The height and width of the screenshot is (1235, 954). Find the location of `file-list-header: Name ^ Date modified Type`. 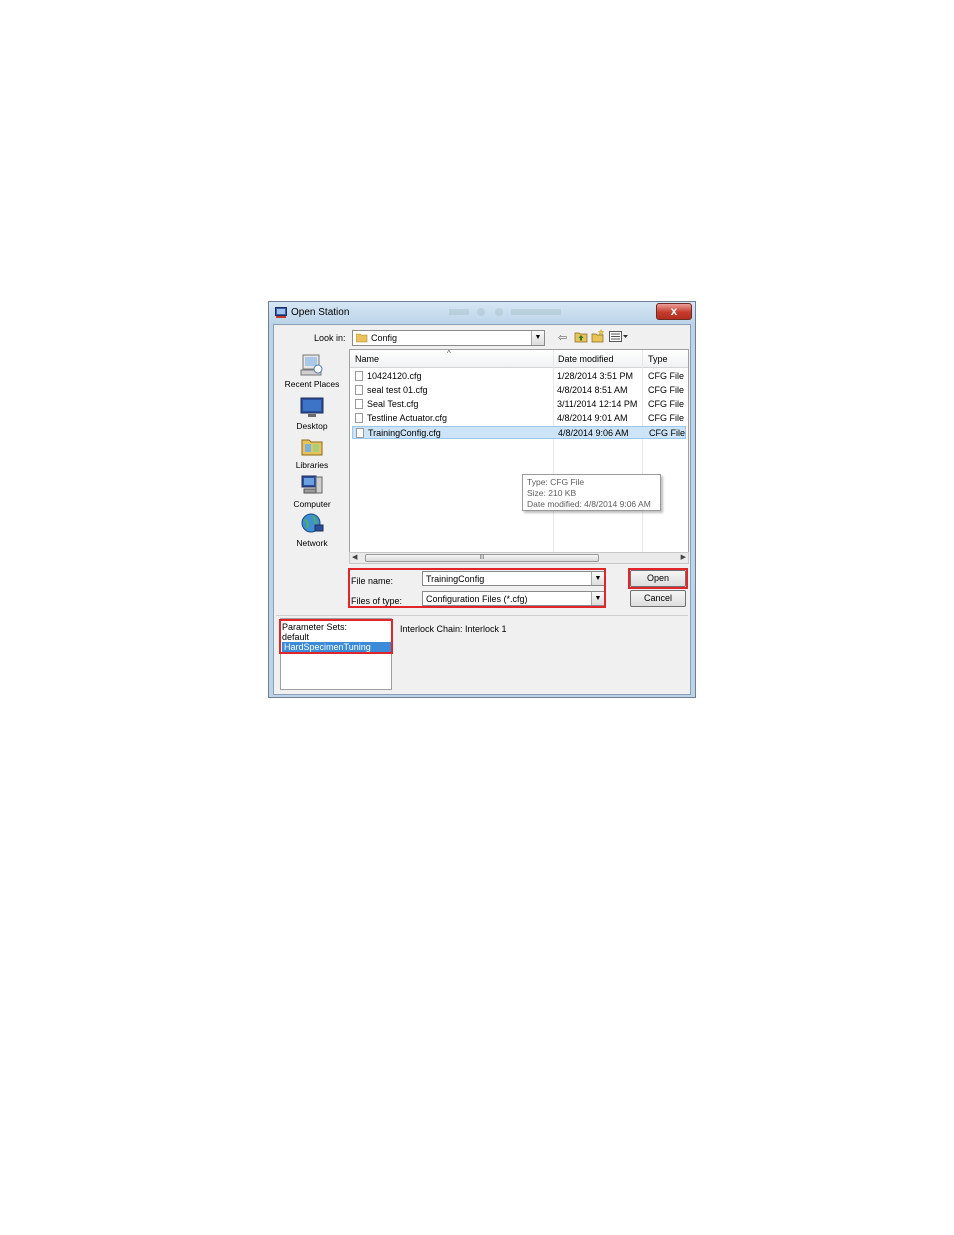

file-list-header: Name ^ Date modified Type is located at coordinates (519, 359).